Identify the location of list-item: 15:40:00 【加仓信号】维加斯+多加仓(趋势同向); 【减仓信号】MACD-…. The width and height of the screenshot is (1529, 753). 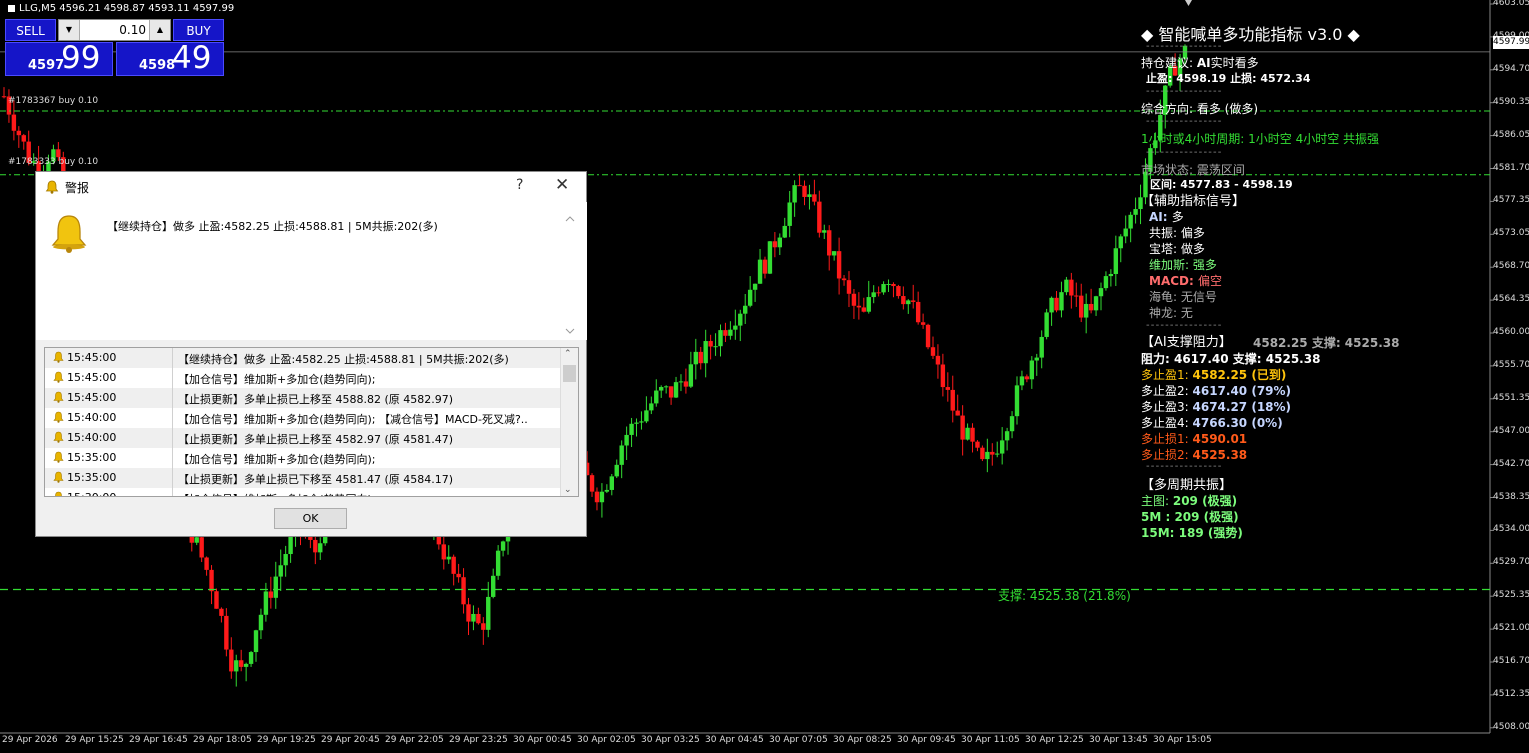
(303, 418).